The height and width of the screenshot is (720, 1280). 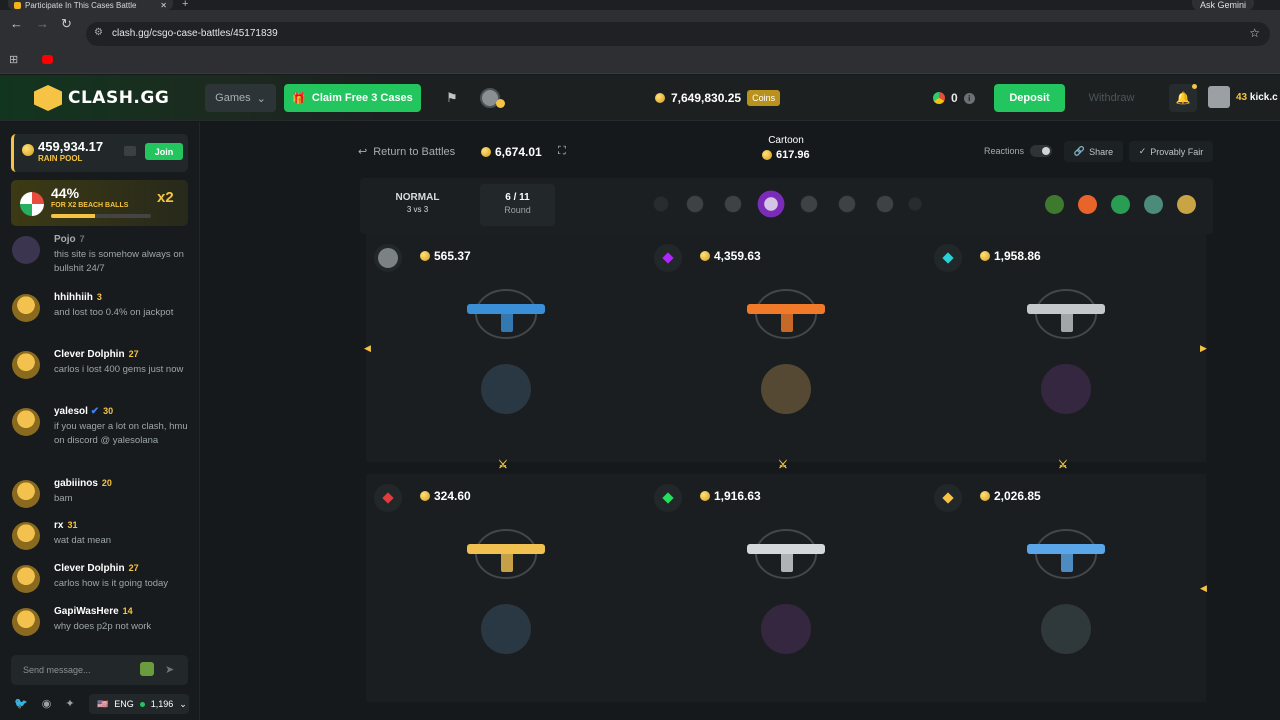 I want to click on share-button: 🔗 Share, so click(x=1093, y=151).